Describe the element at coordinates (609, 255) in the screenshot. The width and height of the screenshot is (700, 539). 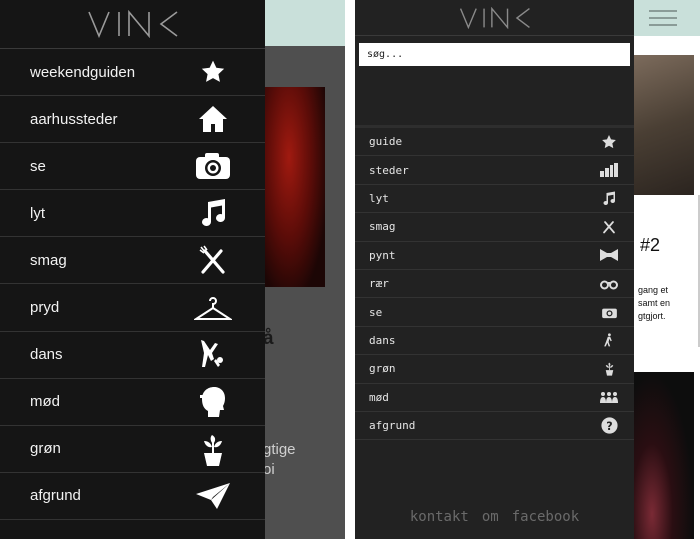
I see `bowtie-icon` at that location.